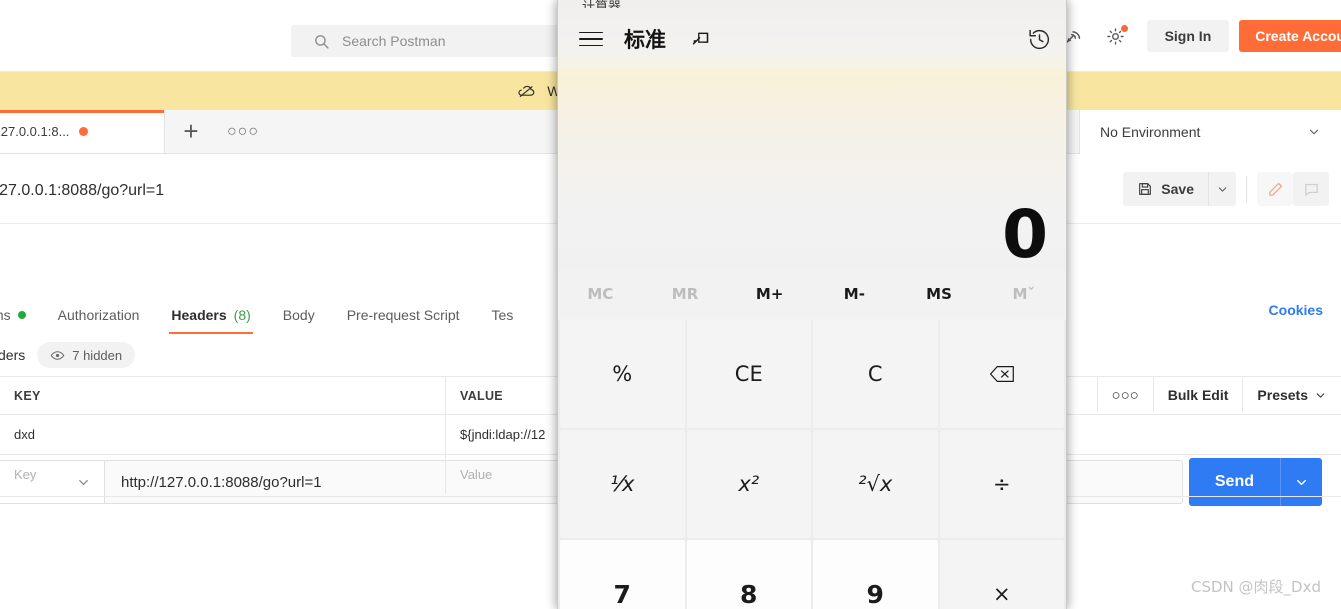  I want to click on environment-selector: No Environment, so click(1210, 132).